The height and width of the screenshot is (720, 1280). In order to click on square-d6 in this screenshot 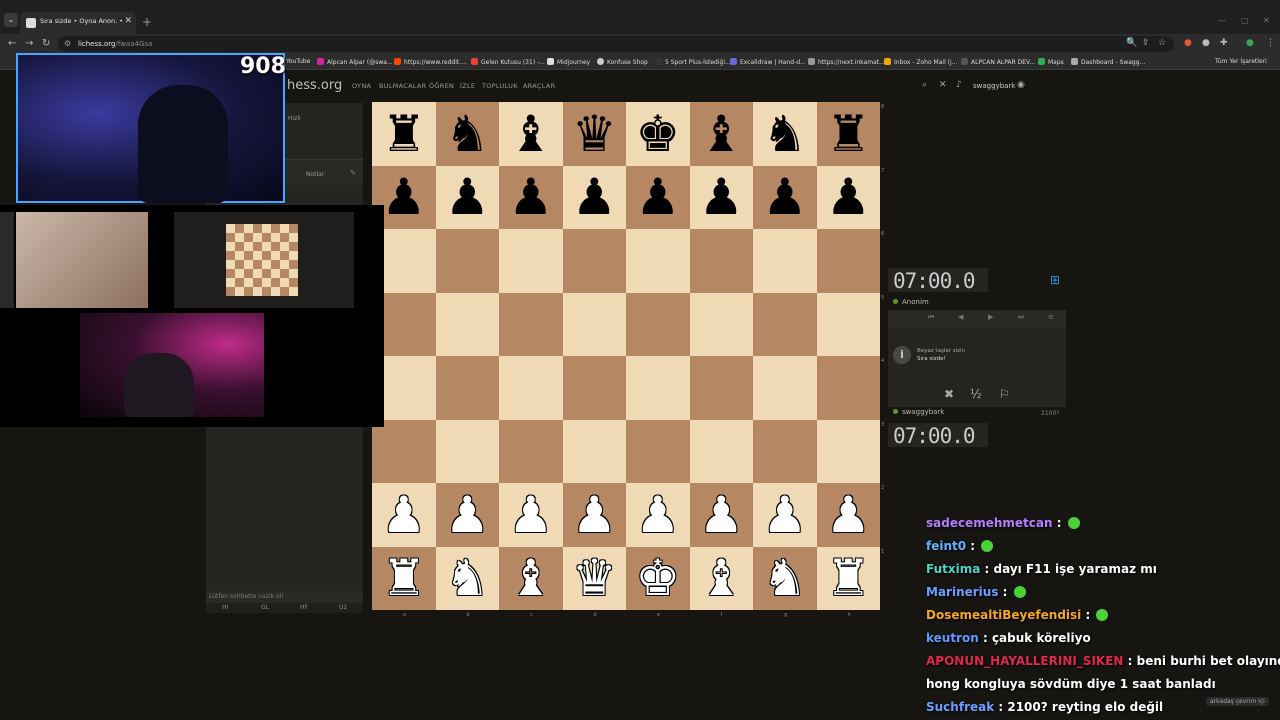, I will do `click(594, 261)`.